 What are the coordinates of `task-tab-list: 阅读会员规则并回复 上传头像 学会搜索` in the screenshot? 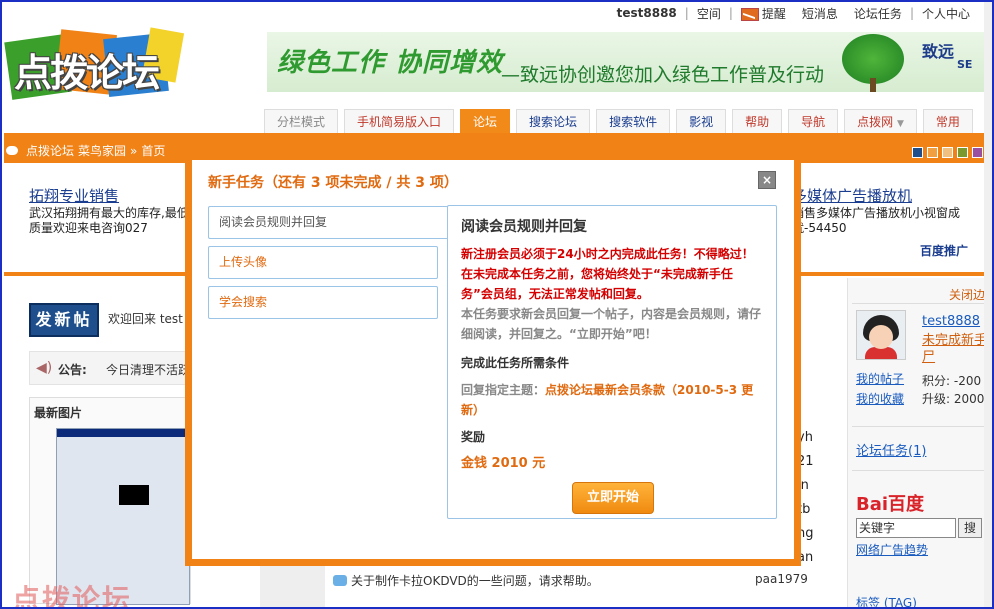 It's located at (328, 266).